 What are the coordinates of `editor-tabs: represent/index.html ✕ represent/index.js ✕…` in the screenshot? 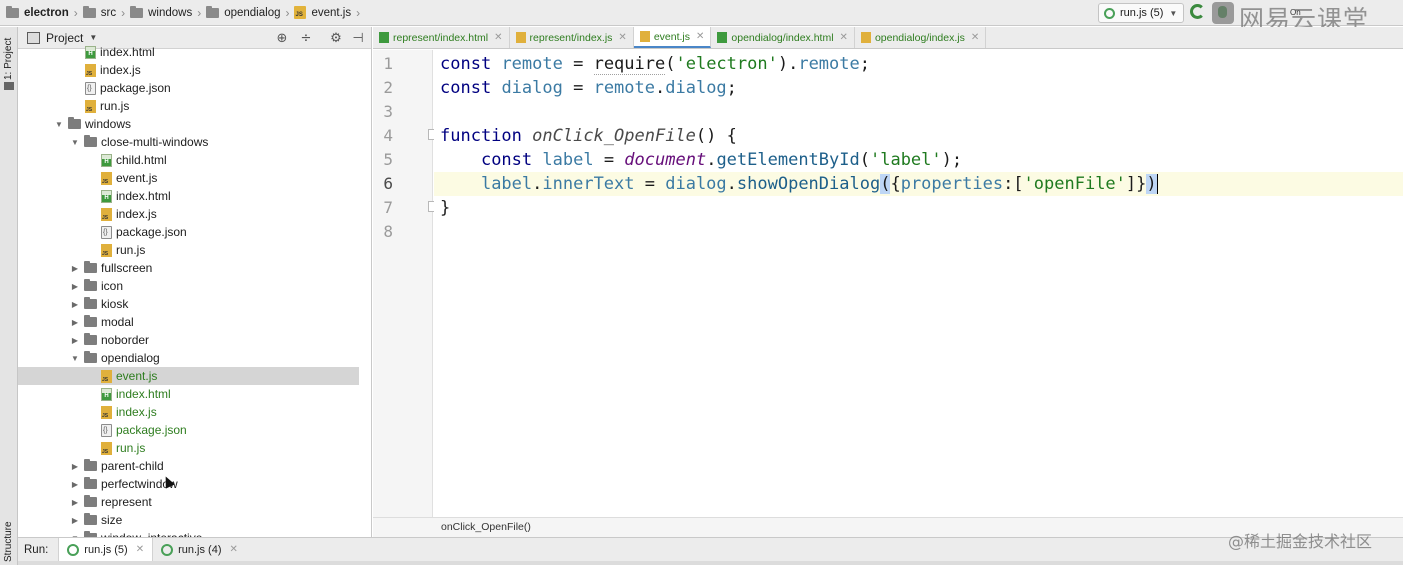 It's located at (888, 38).